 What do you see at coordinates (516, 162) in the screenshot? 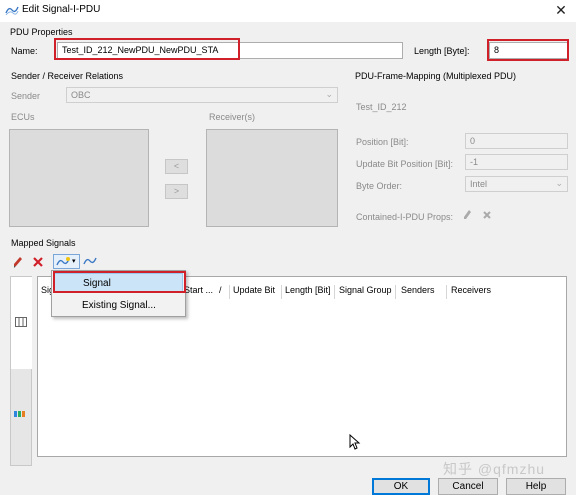
I see `update-bit-input: -1` at bounding box center [516, 162].